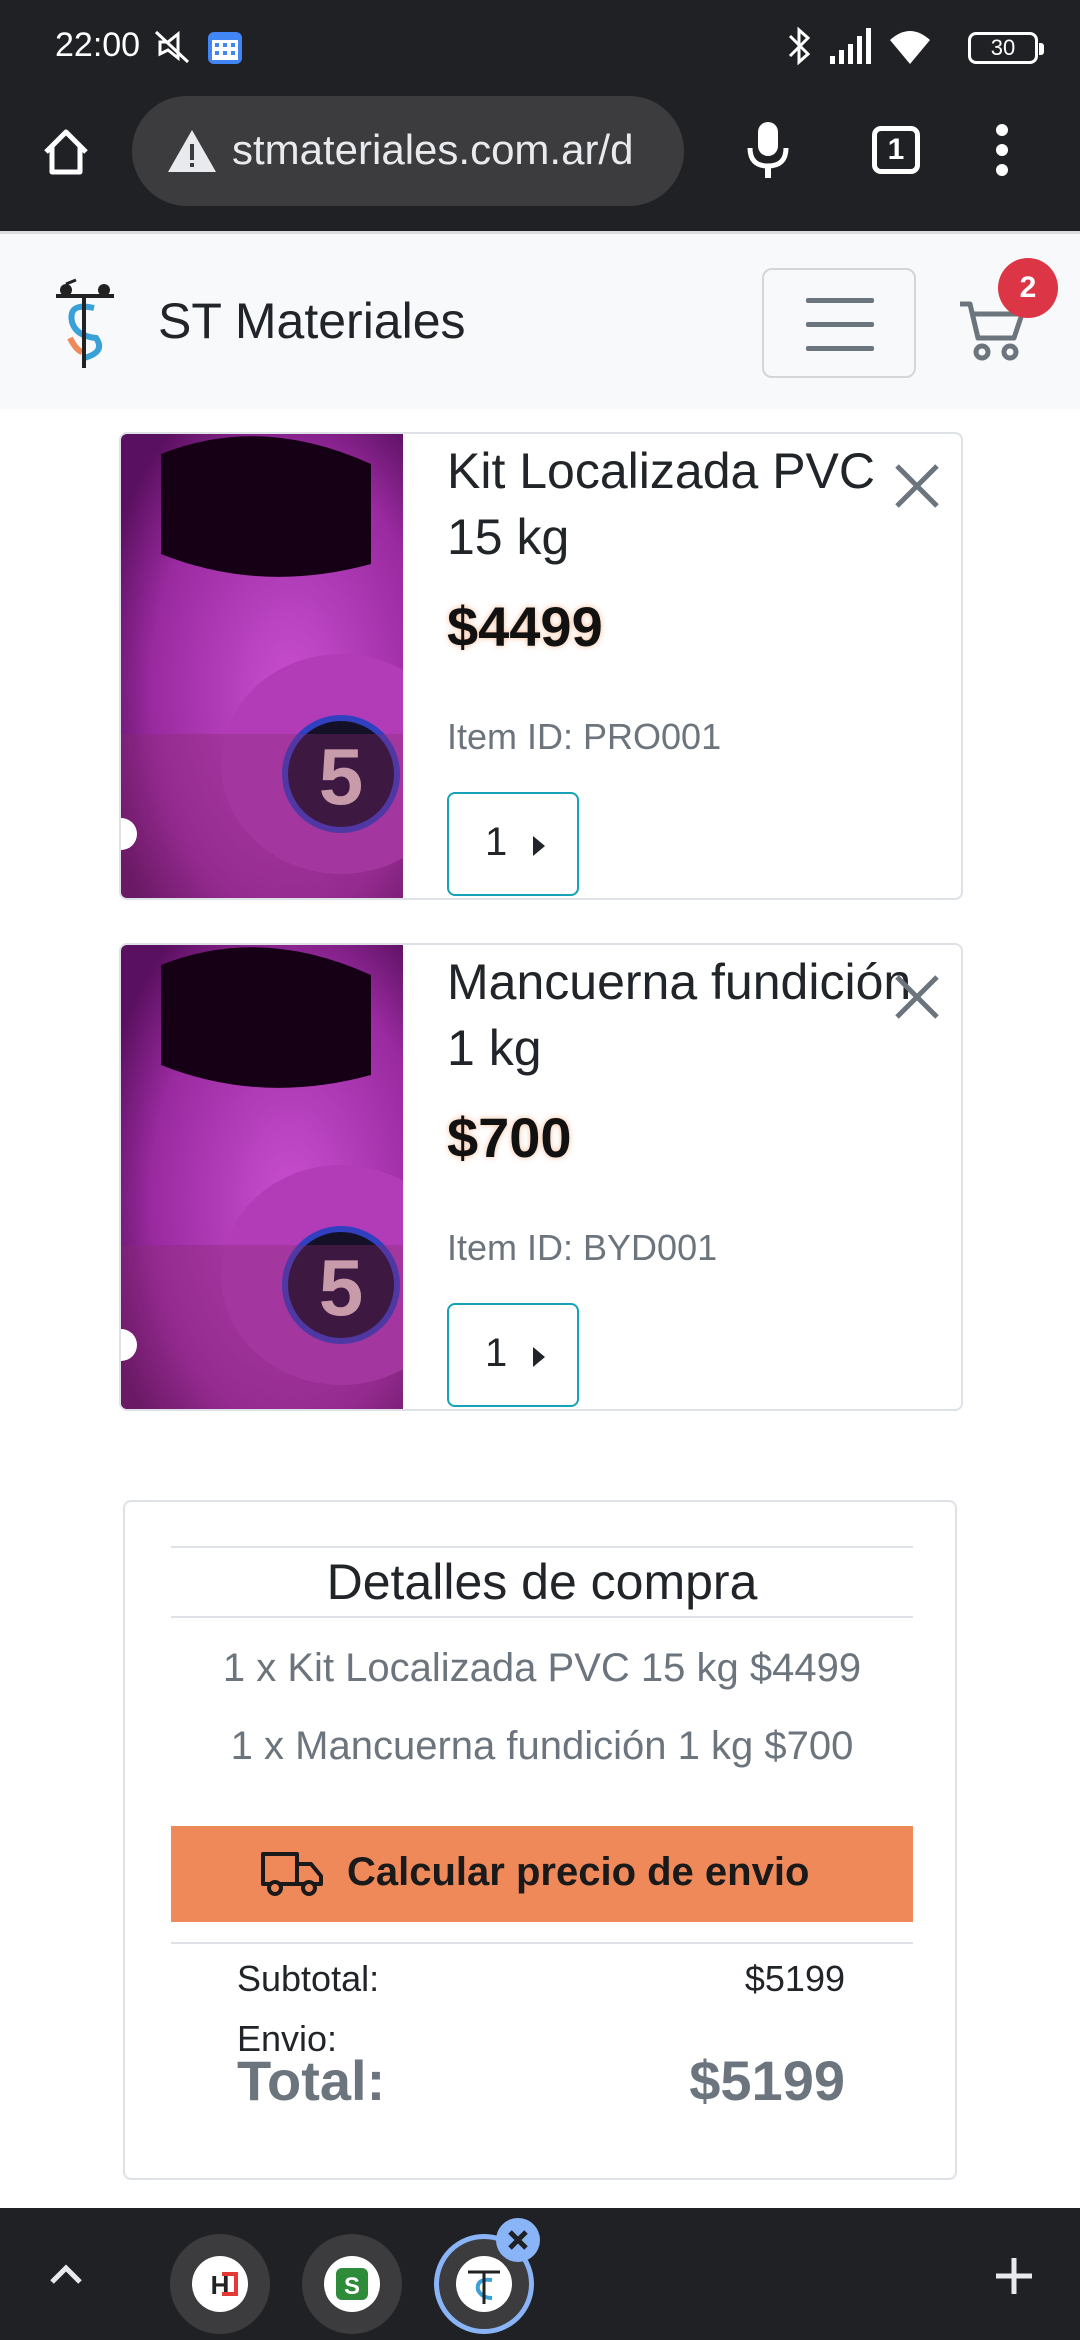 Image resolution: width=1080 pixels, height=2340 pixels. I want to click on total-label: Total:, so click(311, 2080).